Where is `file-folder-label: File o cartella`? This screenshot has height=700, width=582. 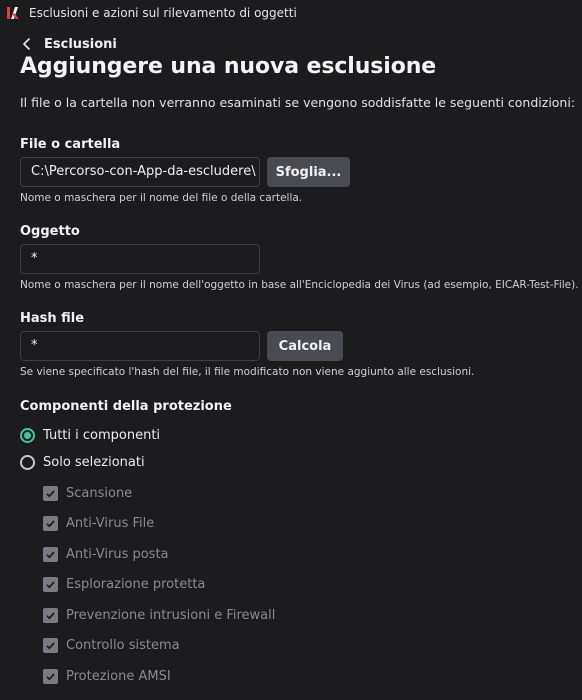 file-folder-label: File o cartella is located at coordinates (70, 144).